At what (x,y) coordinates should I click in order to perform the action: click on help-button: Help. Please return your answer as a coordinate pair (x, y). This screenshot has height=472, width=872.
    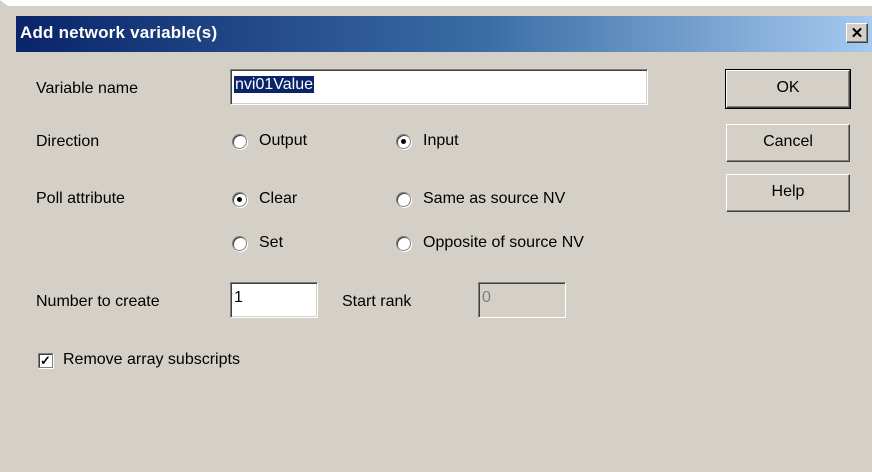
    Looking at the image, I should click on (788, 193).